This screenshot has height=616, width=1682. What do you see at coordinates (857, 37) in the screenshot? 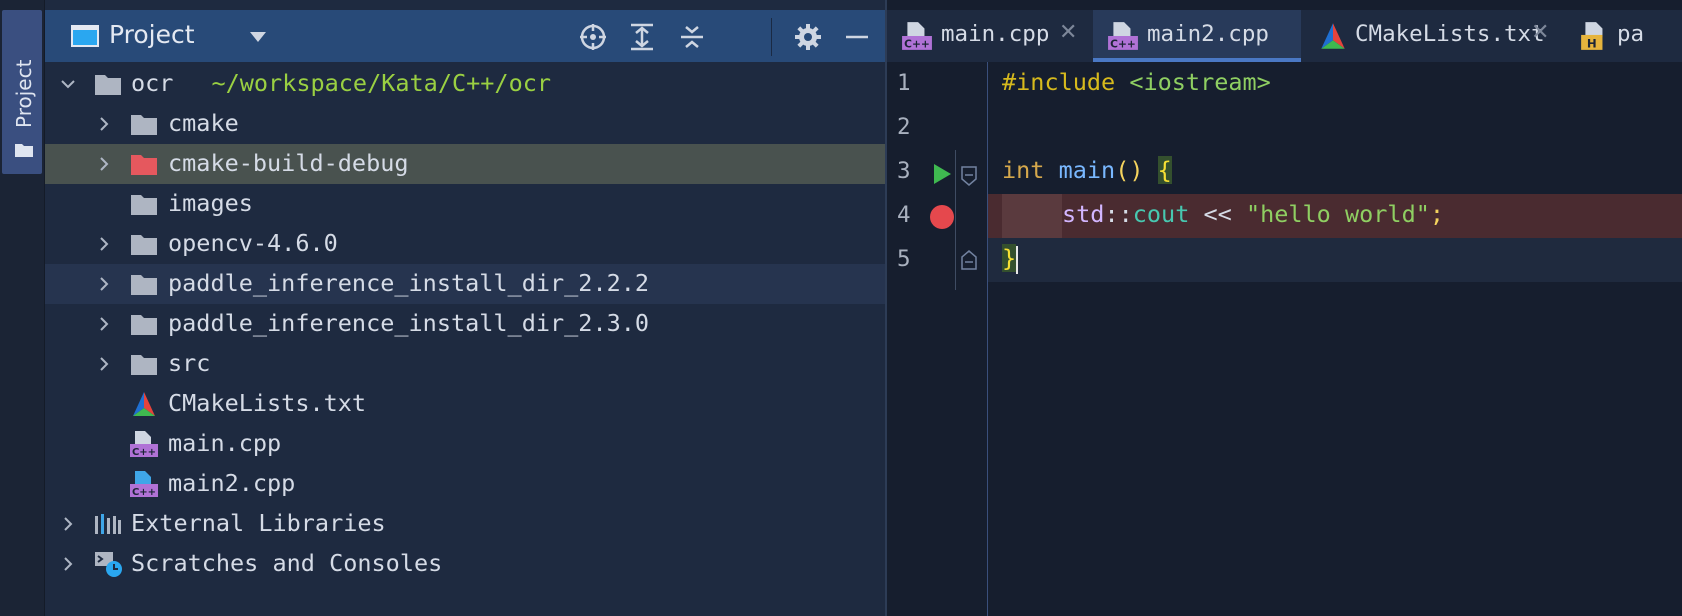
I see `minimize-icon` at bounding box center [857, 37].